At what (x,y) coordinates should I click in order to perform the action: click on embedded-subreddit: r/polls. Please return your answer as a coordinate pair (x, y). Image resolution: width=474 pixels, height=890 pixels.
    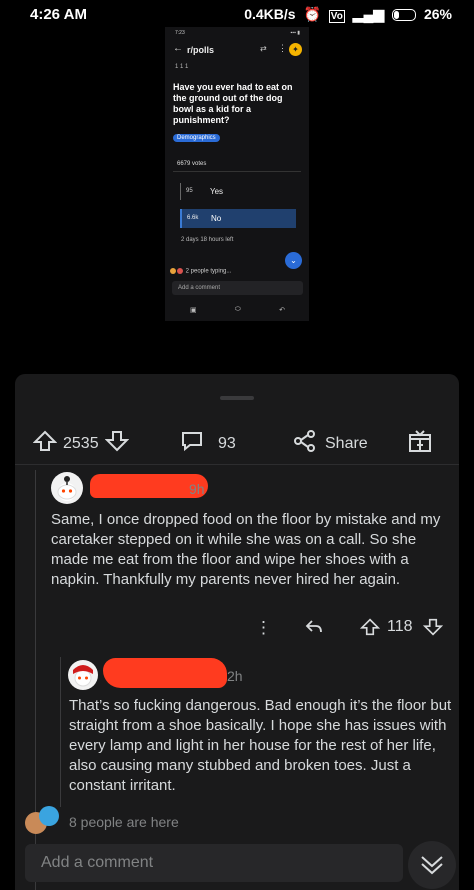
    Looking at the image, I should click on (201, 50).